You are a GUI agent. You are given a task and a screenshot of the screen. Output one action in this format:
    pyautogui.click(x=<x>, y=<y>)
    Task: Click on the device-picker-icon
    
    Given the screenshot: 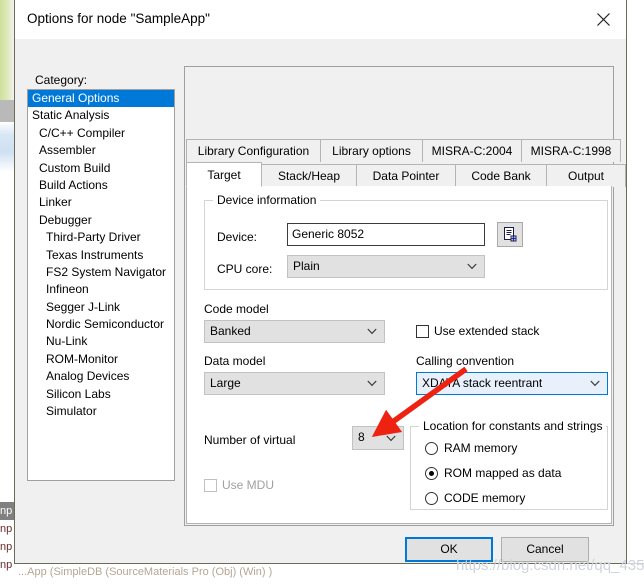 What is the action you would take?
    pyautogui.click(x=510, y=234)
    